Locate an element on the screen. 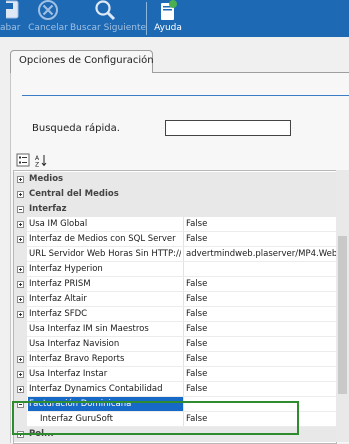 Image resolution: width=349 pixels, height=444 pixels. property-row: Interfaz Bravo Reports False is located at coordinates (175, 359).